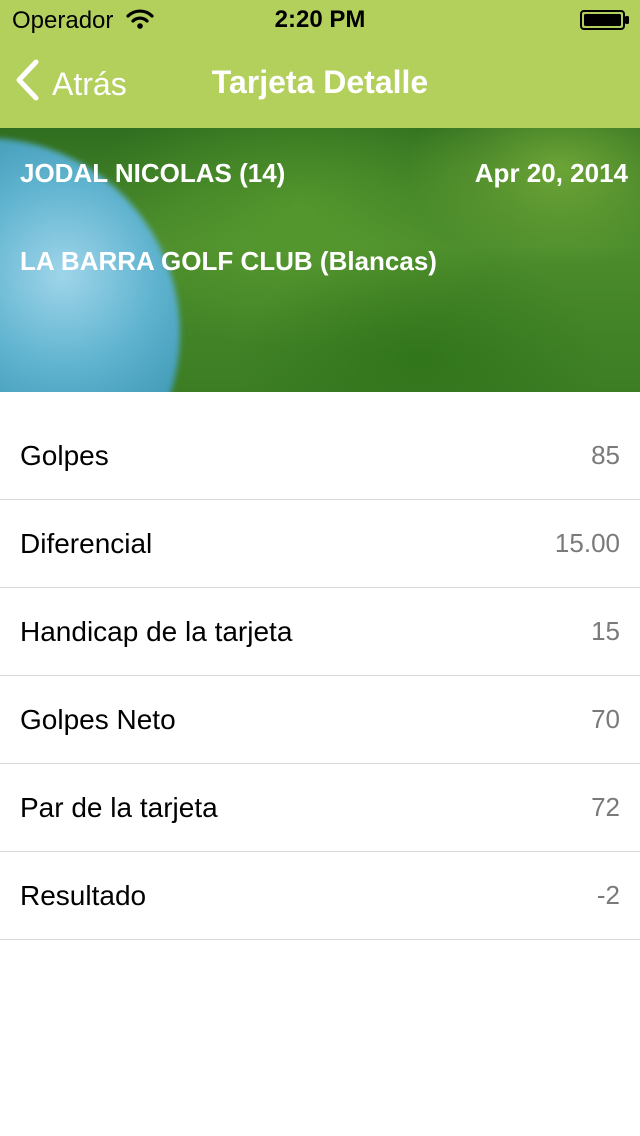 Image resolution: width=640 pixels, height=1136 pixels. I want to click on detail-row-par: Par de la tarjeta 72, so click(320, 808).